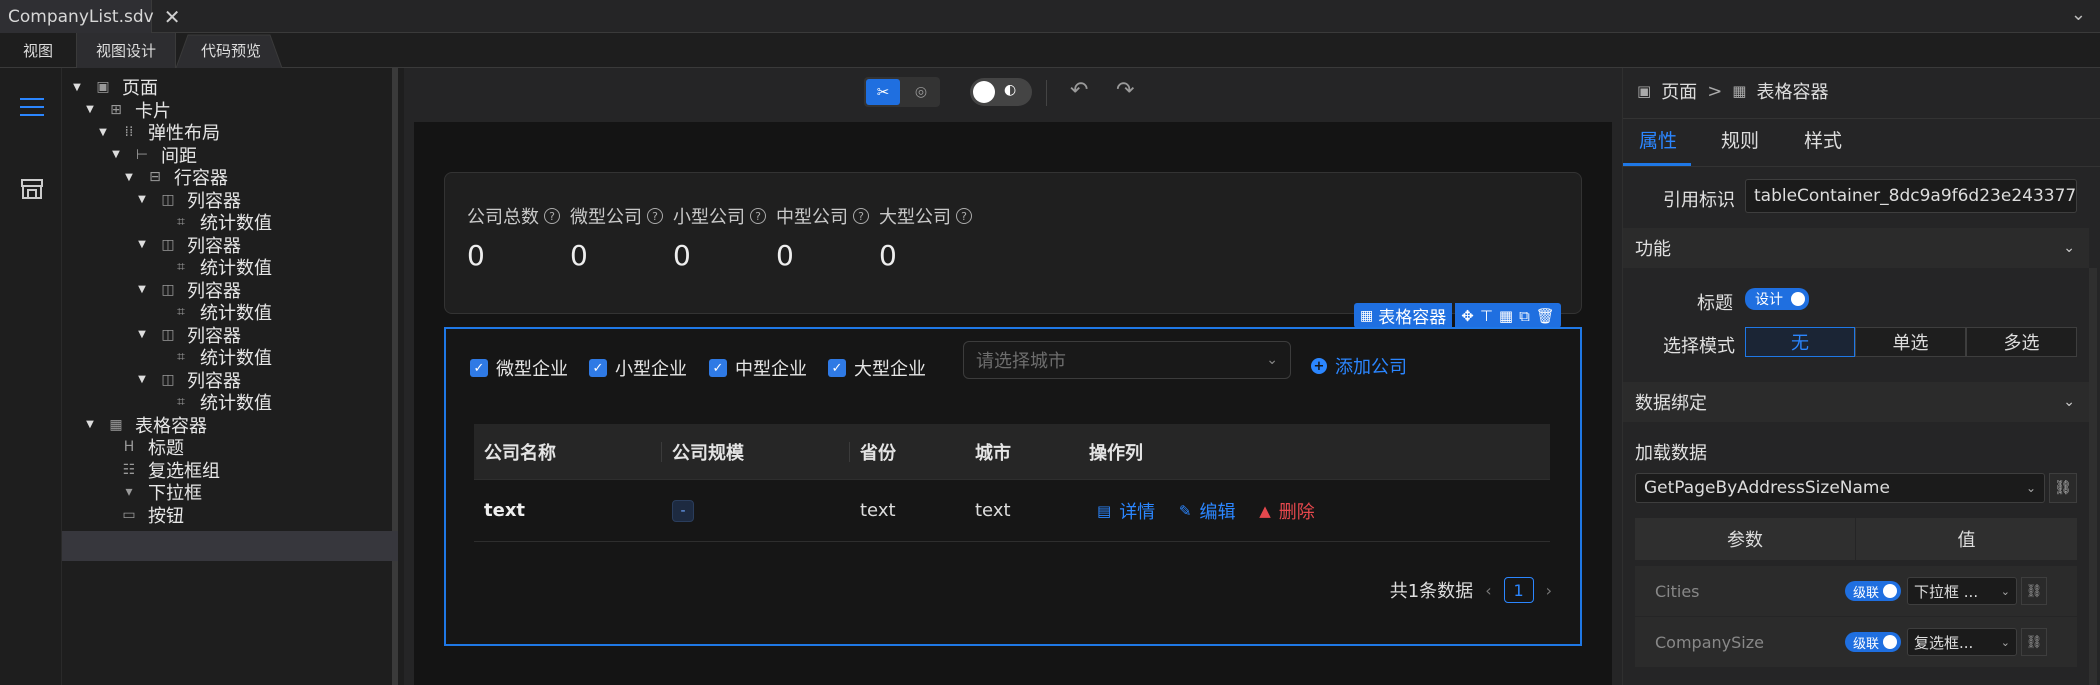 The width and height of the screenshot is (2100, 685). I want to click on tab-view-design: 视图设计, so click(126, 50).